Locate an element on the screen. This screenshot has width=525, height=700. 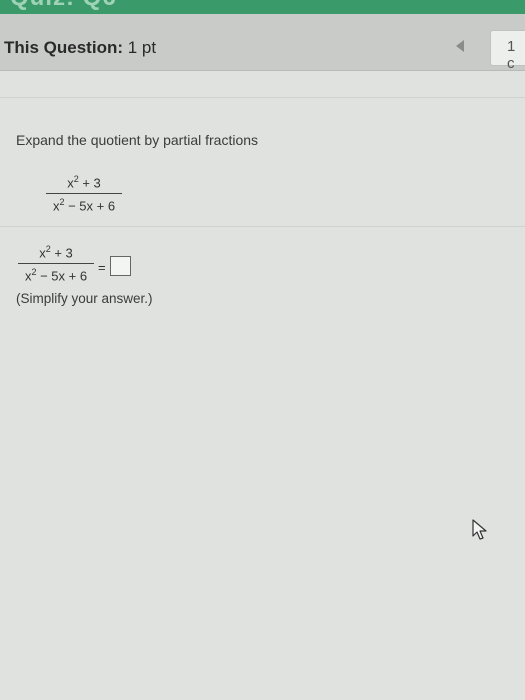
question-bar: This Question: 1 pt 1 c is located at coordinates (262, 43).